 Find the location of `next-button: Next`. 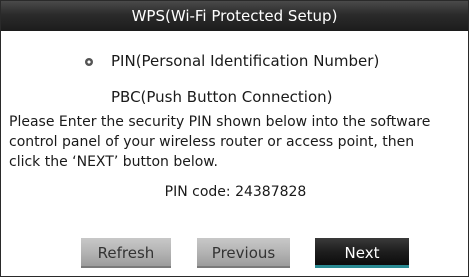

next-button: Next is located at coordinates (362, 253).